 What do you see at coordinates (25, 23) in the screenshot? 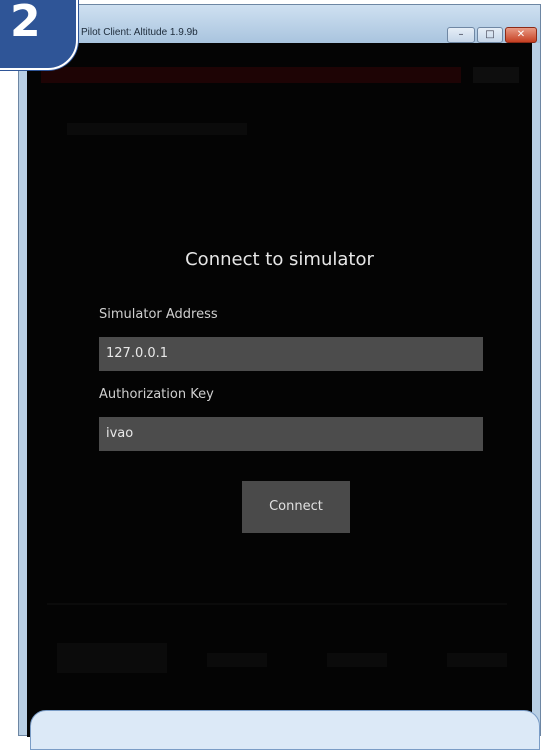
I see `step-number: 2` at bounding box center [25, 23].